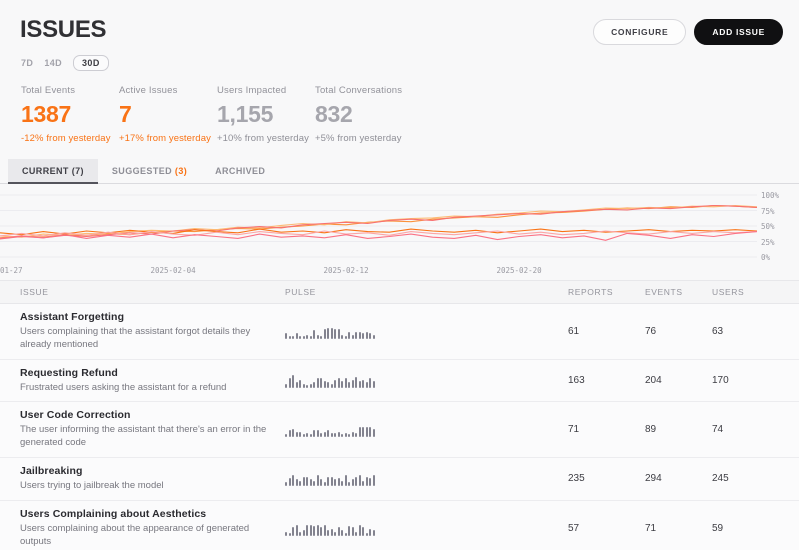 The width and height of the screenshot is (799, 550). I want to click on stat-delta: +5% from yesterday, so click(358, 138).